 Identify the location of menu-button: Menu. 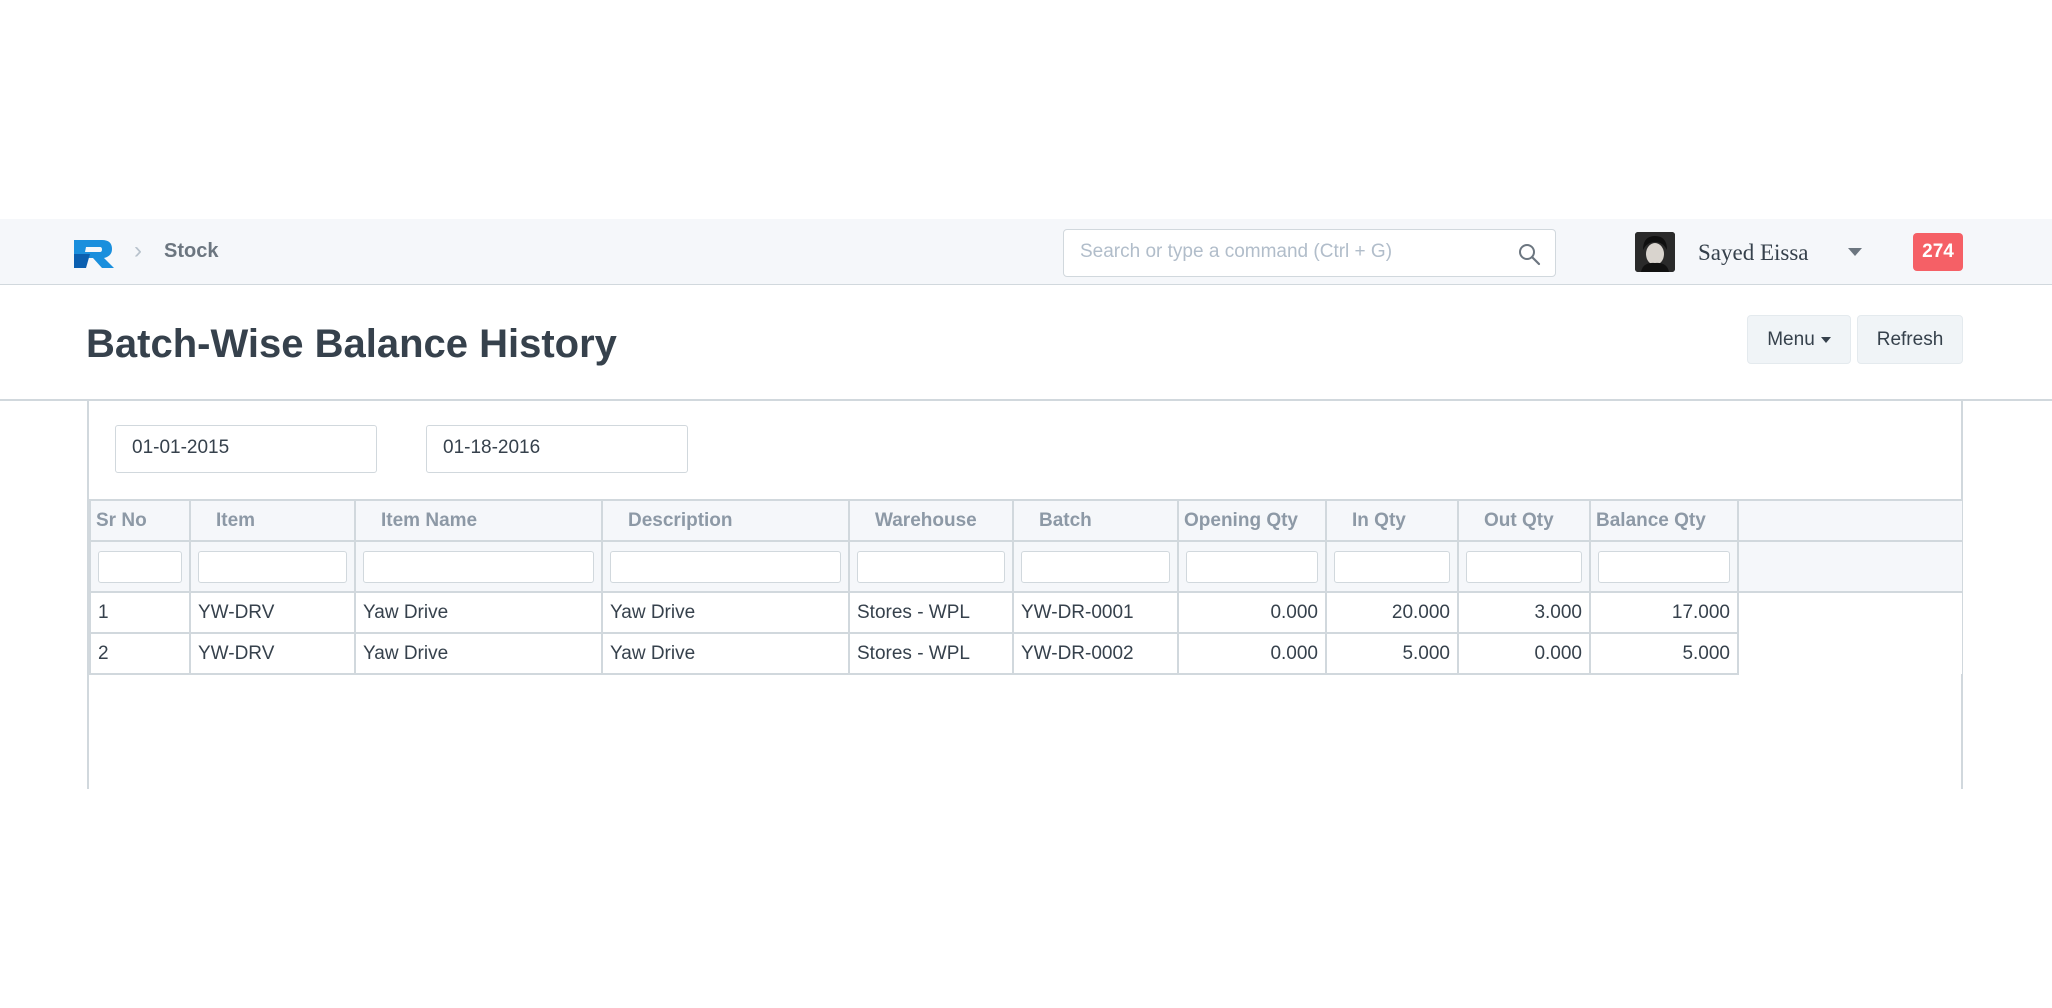
(1799, 339).